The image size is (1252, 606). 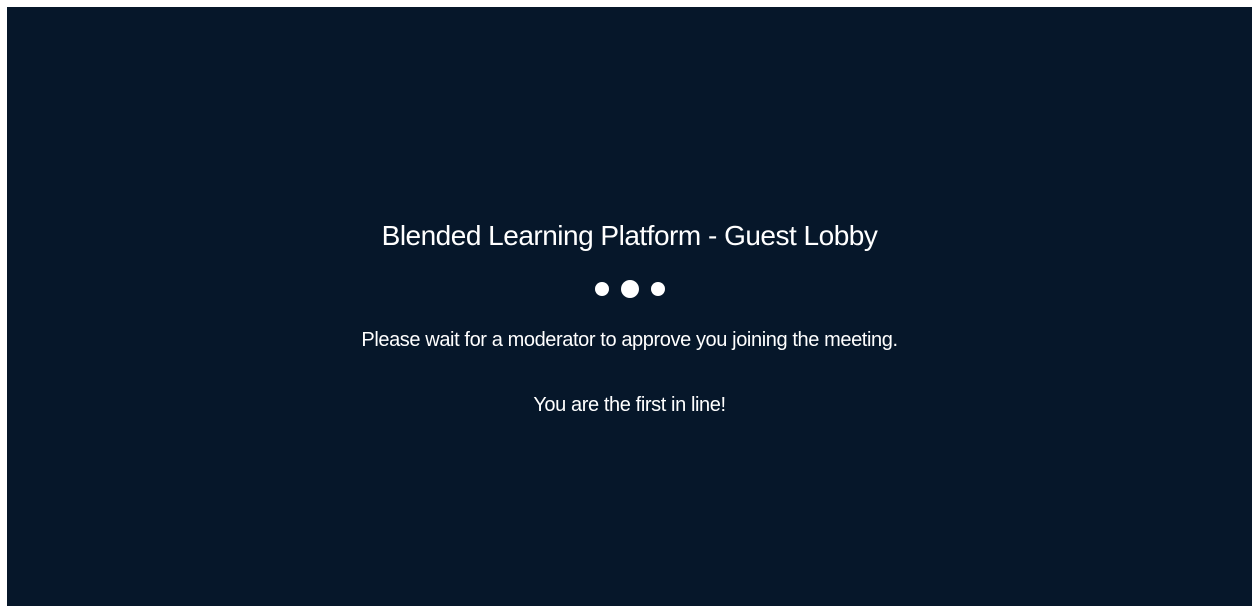 I want to click on loading-dots-icon, so click(x=629, y=289).